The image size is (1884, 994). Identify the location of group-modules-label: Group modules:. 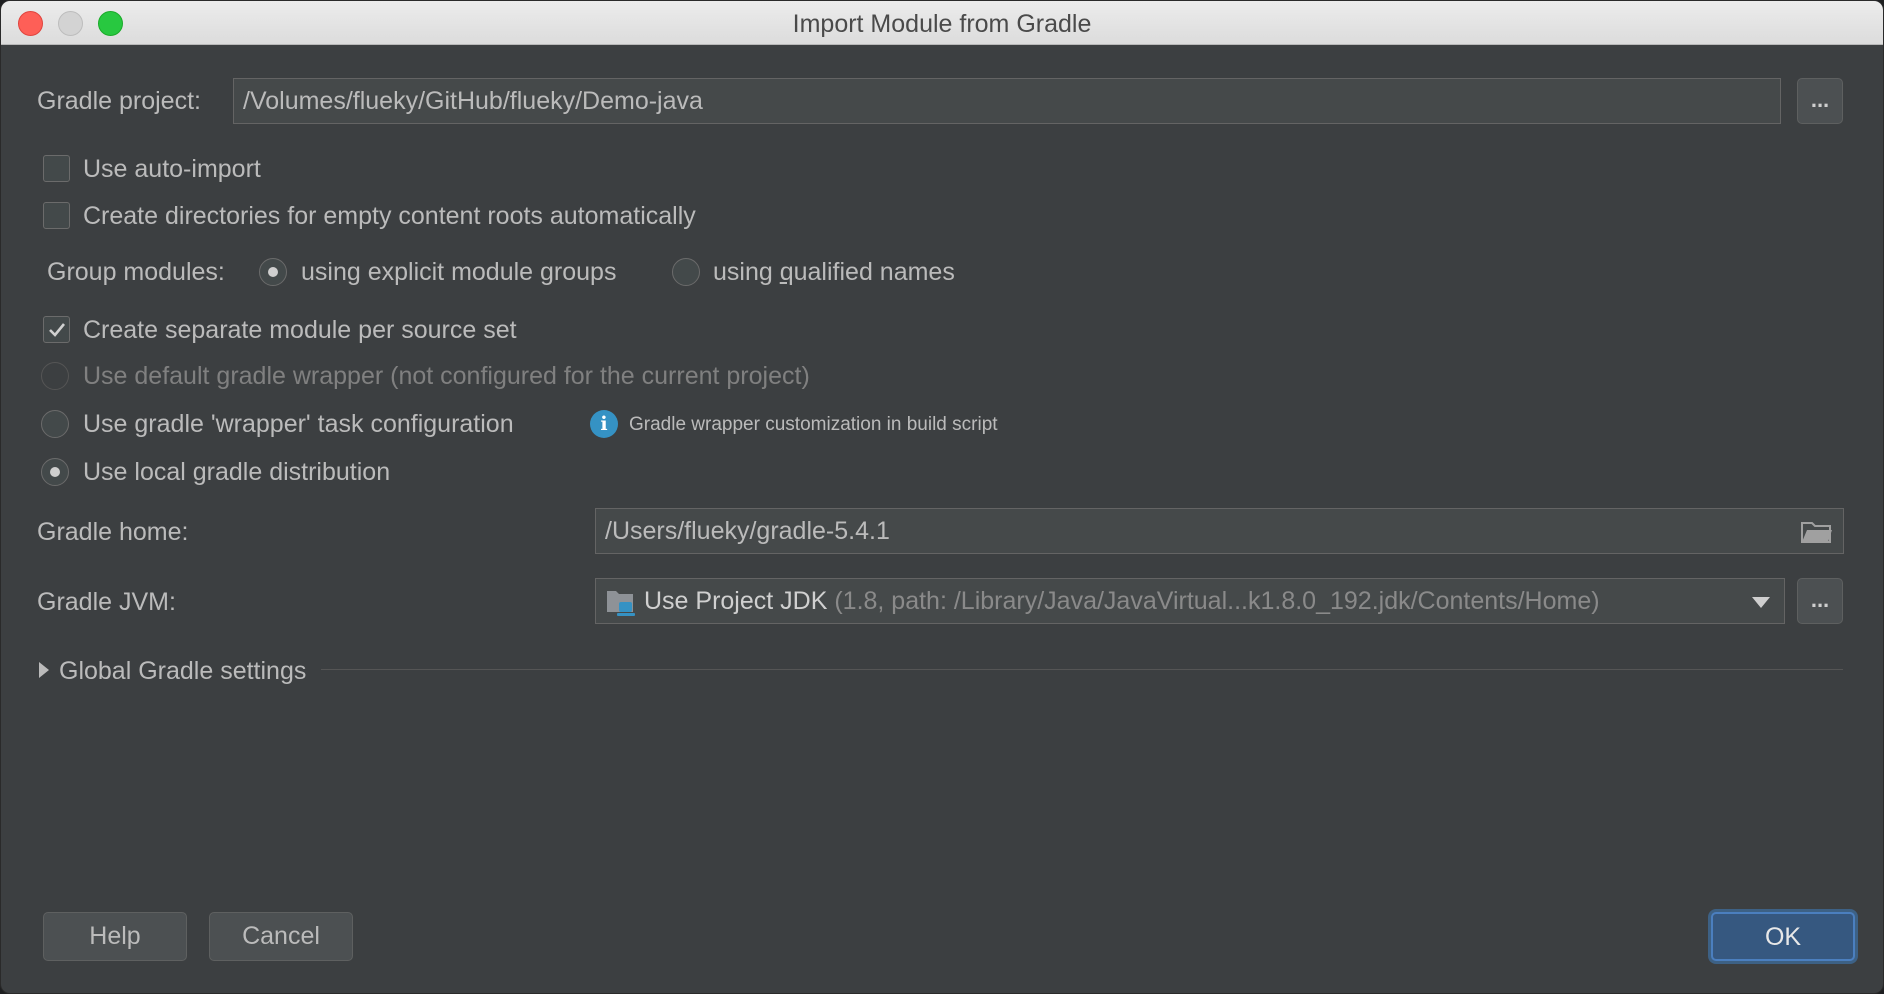
(136, 272).